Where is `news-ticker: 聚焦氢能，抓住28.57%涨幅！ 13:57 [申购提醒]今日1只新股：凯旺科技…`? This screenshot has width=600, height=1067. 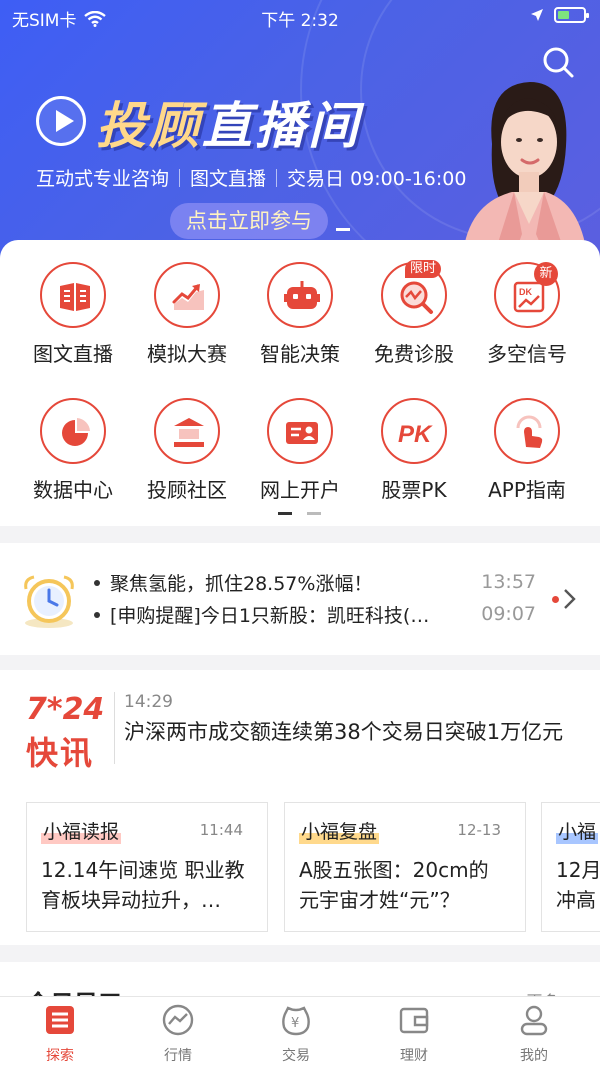
news-ticker: 聚焦氢能，抓住28.57%涨幅！ 13:57 [申购提醒]今日1只新股：凯旺科技… is located at coordinates (300, 599).